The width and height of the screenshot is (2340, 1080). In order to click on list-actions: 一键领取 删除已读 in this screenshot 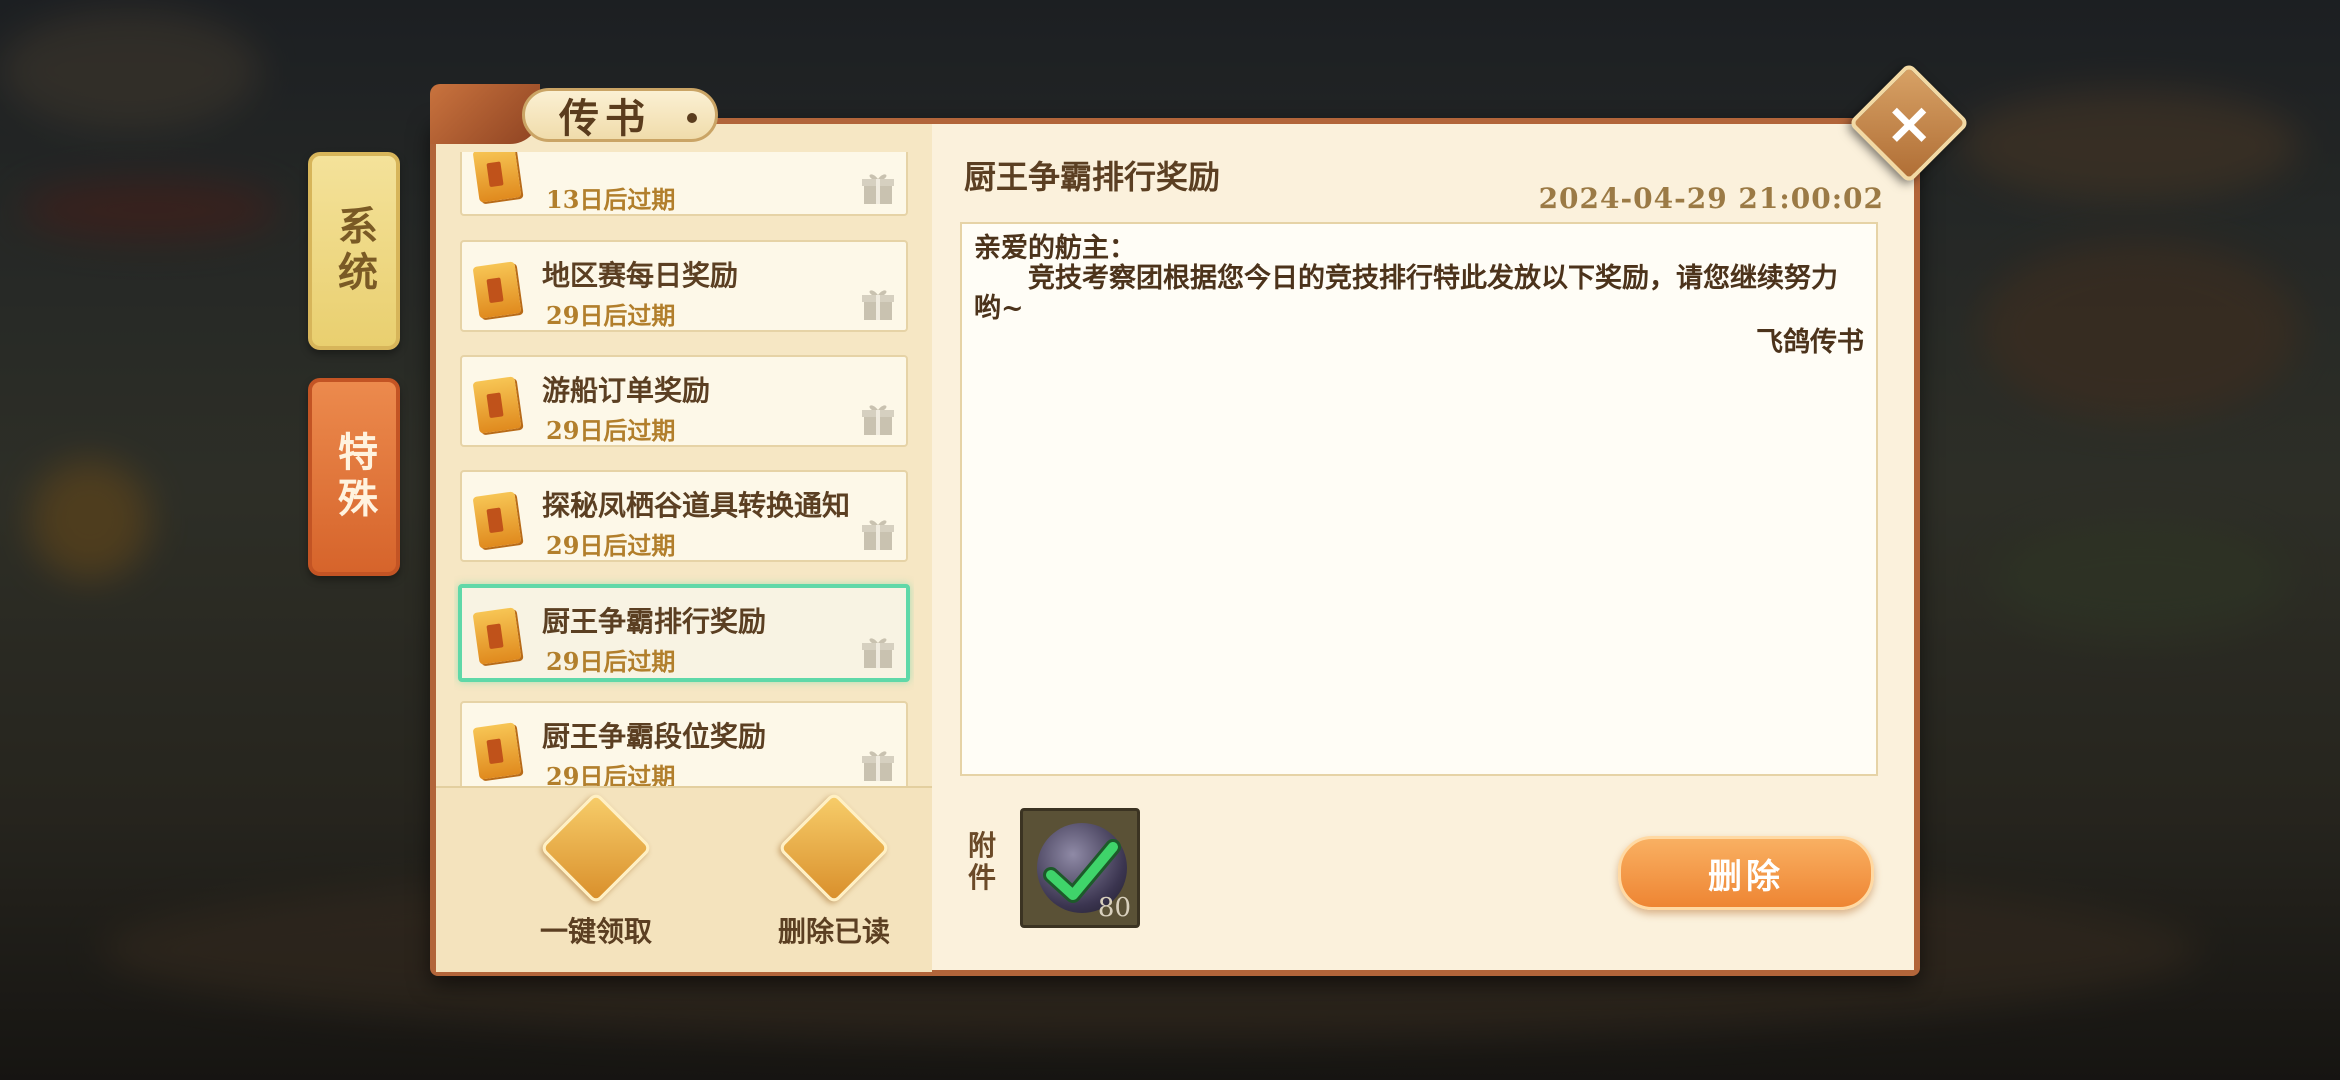, I will do `click(684, 879)`.